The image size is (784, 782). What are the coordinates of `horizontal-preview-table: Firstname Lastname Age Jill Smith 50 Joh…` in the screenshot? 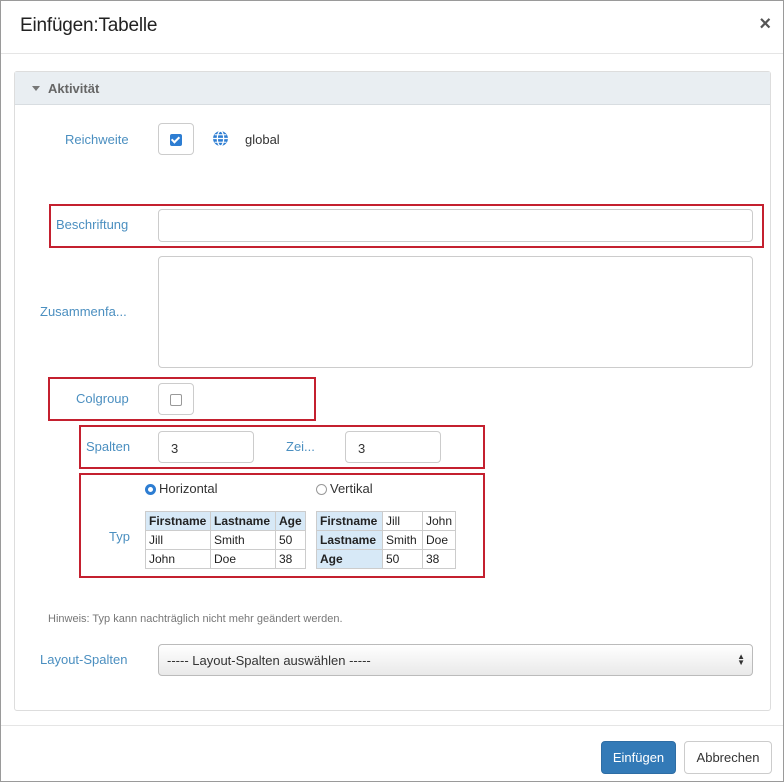 It's located at (225, 540).